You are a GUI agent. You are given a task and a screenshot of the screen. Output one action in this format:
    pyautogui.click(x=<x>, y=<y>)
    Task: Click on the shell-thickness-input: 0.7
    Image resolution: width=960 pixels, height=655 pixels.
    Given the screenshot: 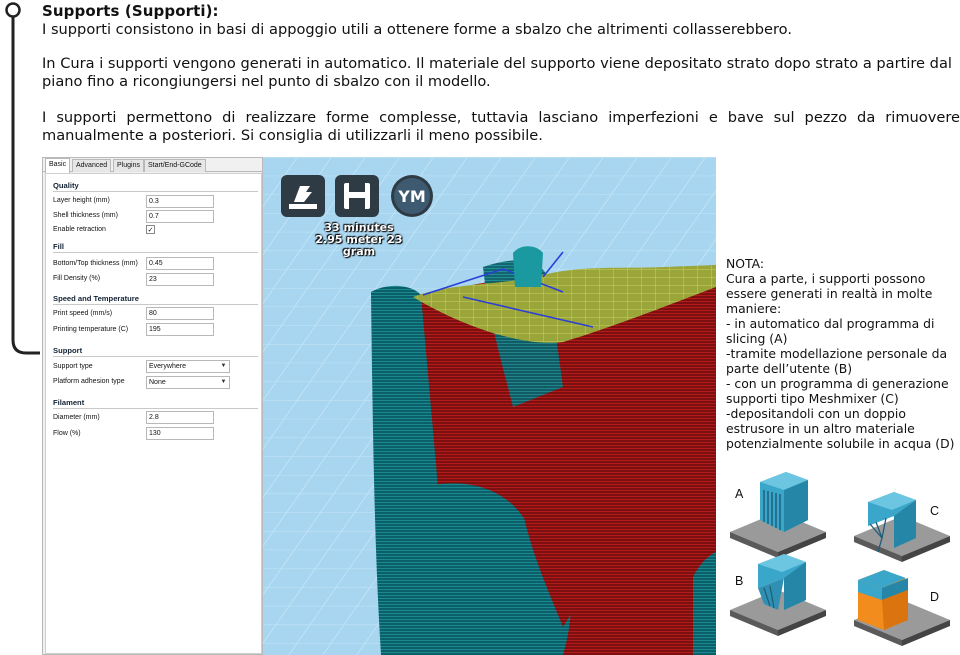 What is the action you would take?
    pyautogui.click(x=180, y=216)
    